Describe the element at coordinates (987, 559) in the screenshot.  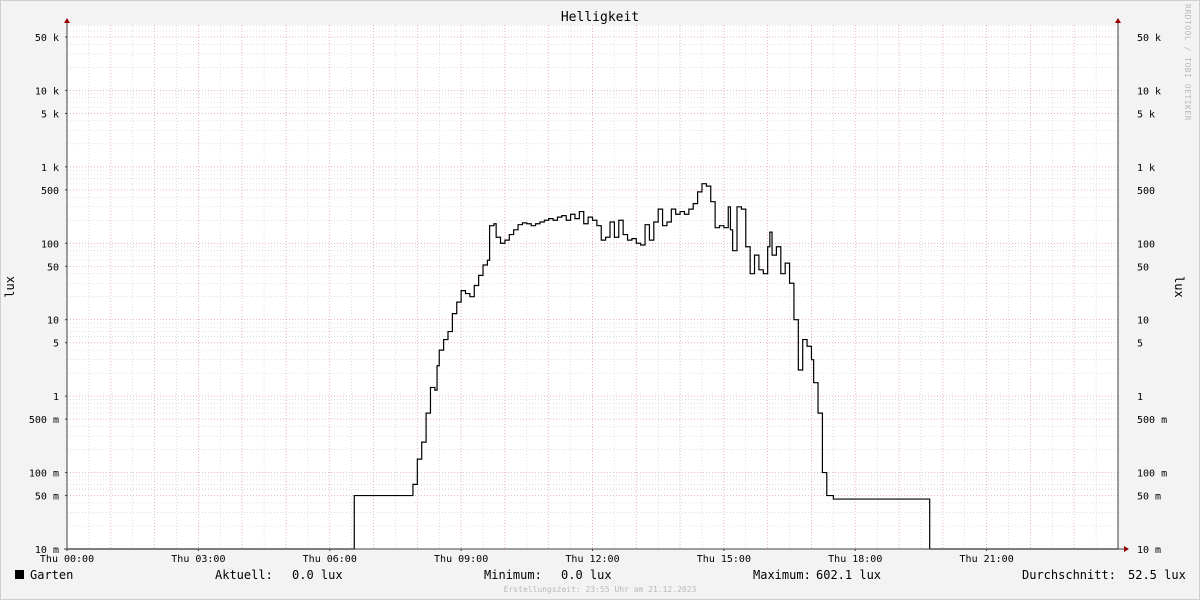
I see `x-tick-label: Thu 21:00` at that location.